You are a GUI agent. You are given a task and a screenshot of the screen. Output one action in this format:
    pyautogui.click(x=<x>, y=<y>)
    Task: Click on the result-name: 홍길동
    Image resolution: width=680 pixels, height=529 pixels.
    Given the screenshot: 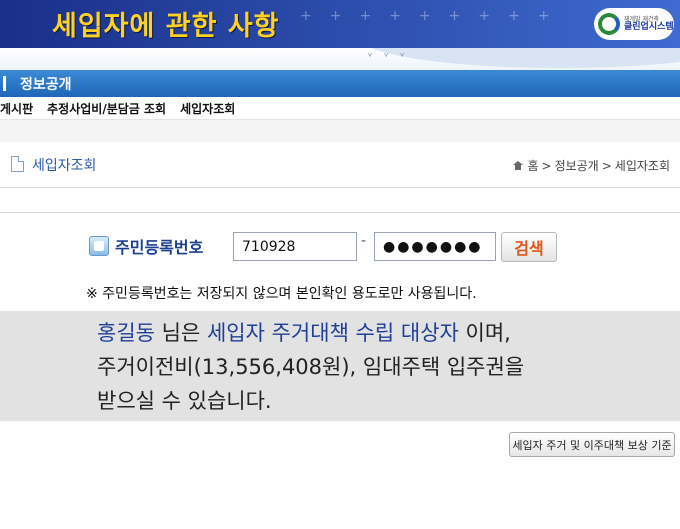 What is the action you would take?
    pyautogui.click(x=126, y=333)
    